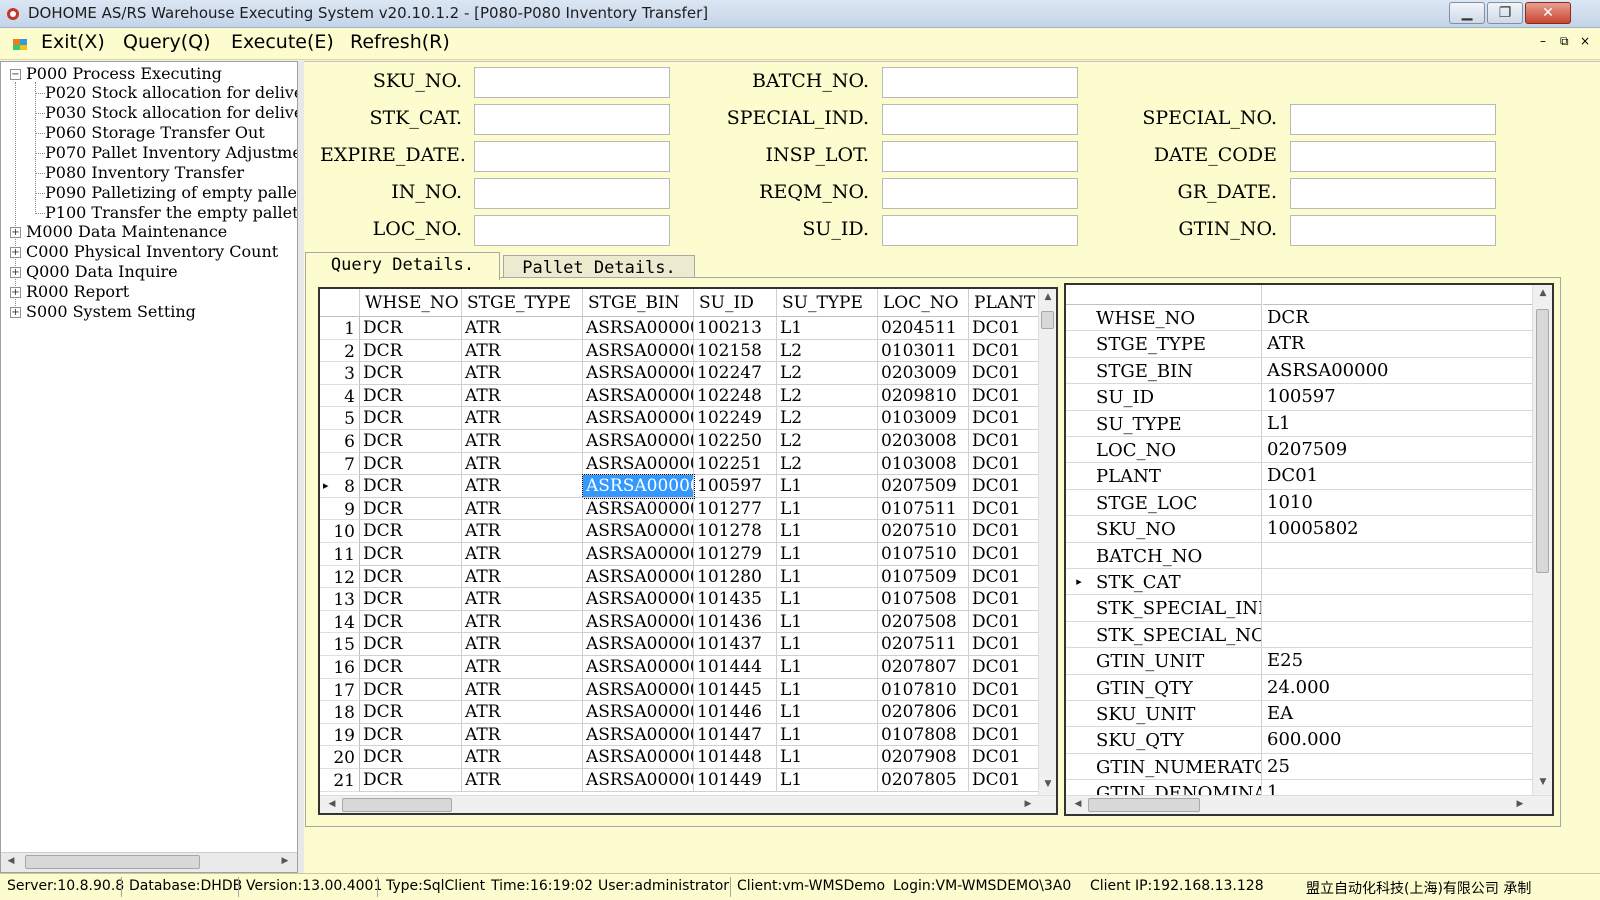 This screenshot has width=1600, height=900. What do you see at coordinates (282, 42) in the screenshot?
I see `menu-execute: Execute(E)` at bounding box center [282, 42].